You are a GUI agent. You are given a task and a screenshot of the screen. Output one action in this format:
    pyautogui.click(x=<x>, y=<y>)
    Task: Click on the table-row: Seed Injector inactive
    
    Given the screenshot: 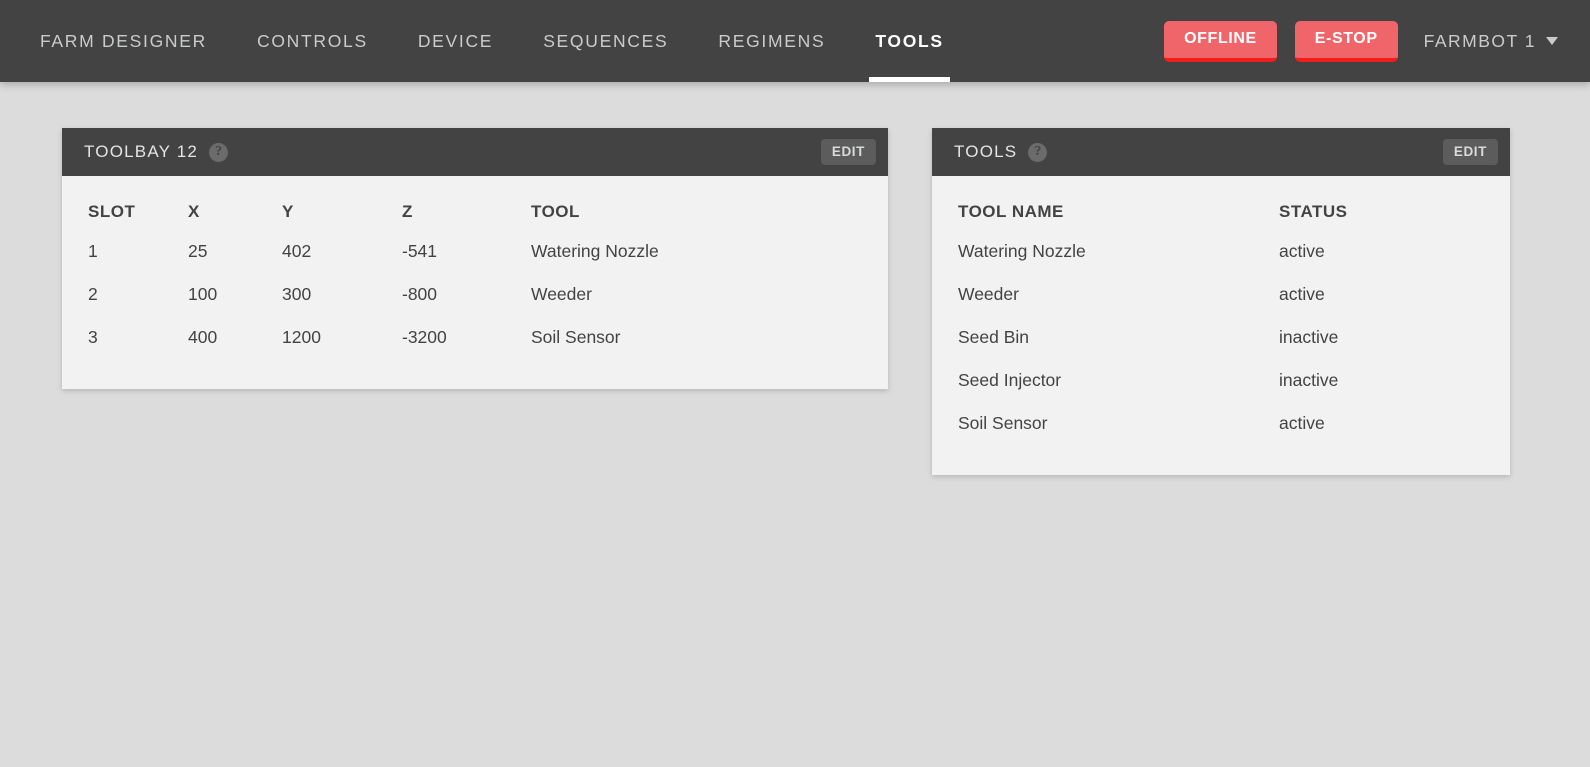 What is the action you would take?
    pyautogui.click(x=1221, y=380)
    